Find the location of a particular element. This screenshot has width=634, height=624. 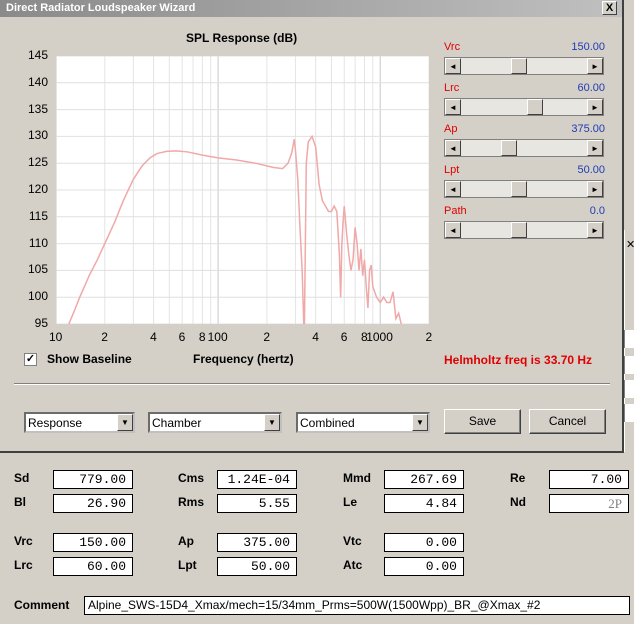

atc-field: 0.00 is located at coordinates (424, 566).